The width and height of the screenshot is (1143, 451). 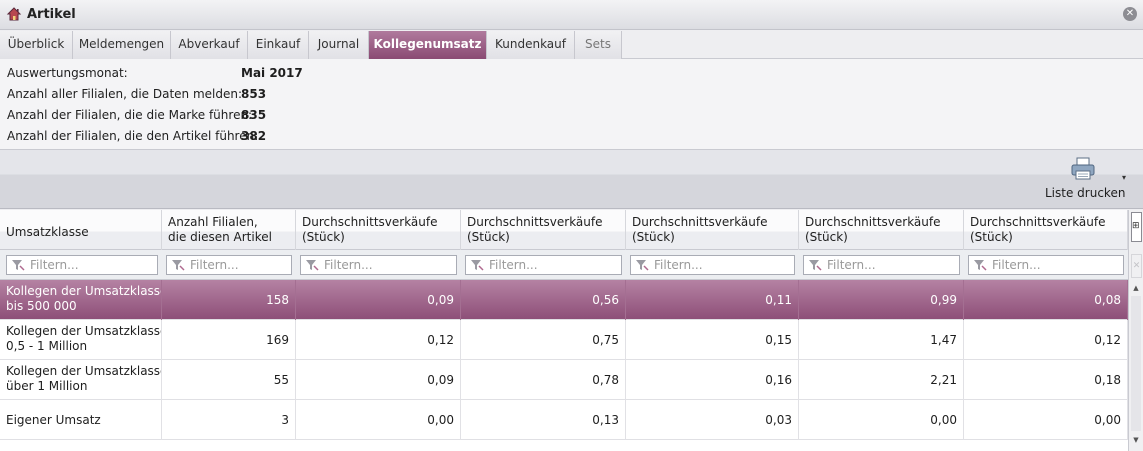 What do you see at coordinates (47, 232) in the screenshot?
I see `header-line1: Umsatzklasse` at bounding box center [47, 232].